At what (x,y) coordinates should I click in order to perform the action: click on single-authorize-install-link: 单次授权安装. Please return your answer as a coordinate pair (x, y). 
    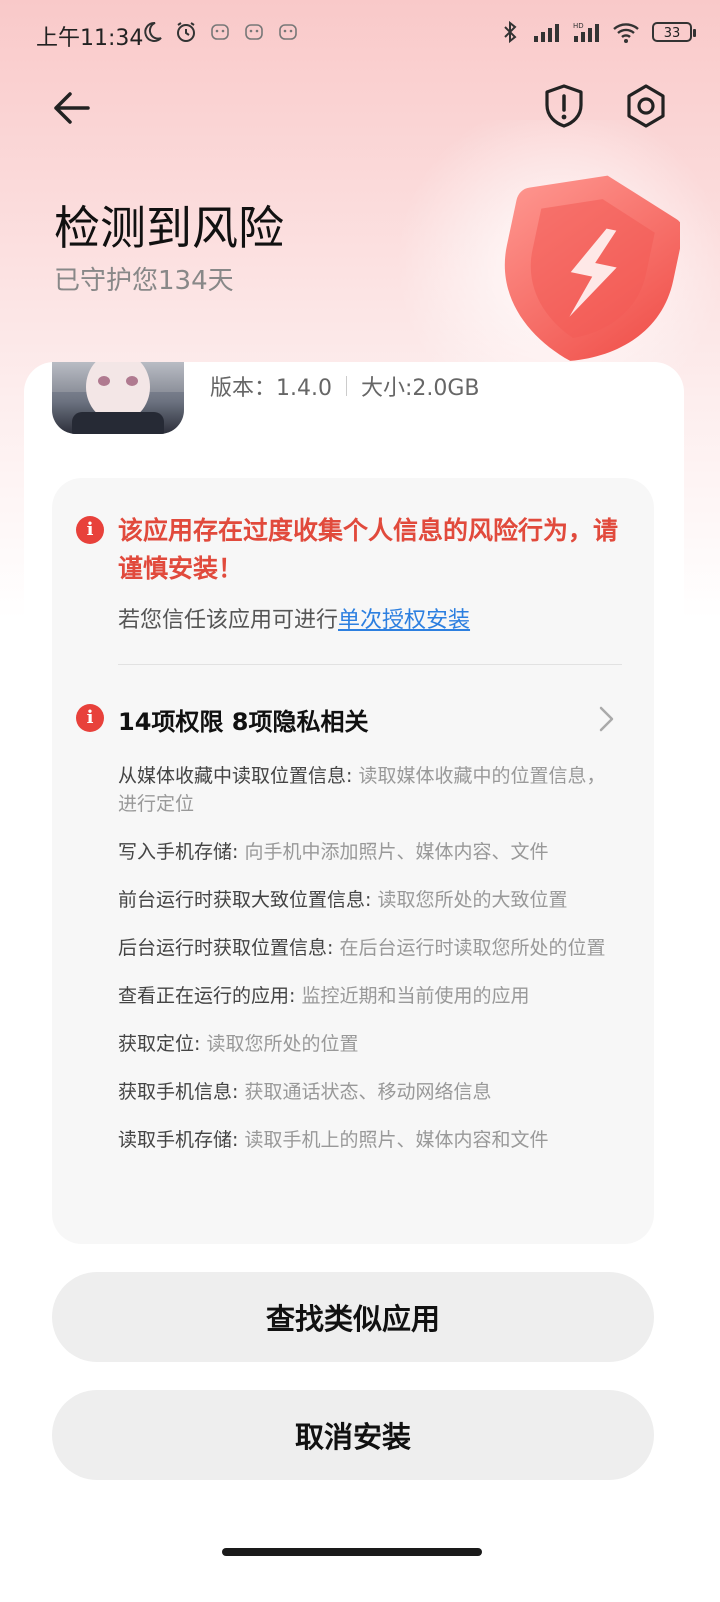
    Looking at the image, I should click on (404, 620).